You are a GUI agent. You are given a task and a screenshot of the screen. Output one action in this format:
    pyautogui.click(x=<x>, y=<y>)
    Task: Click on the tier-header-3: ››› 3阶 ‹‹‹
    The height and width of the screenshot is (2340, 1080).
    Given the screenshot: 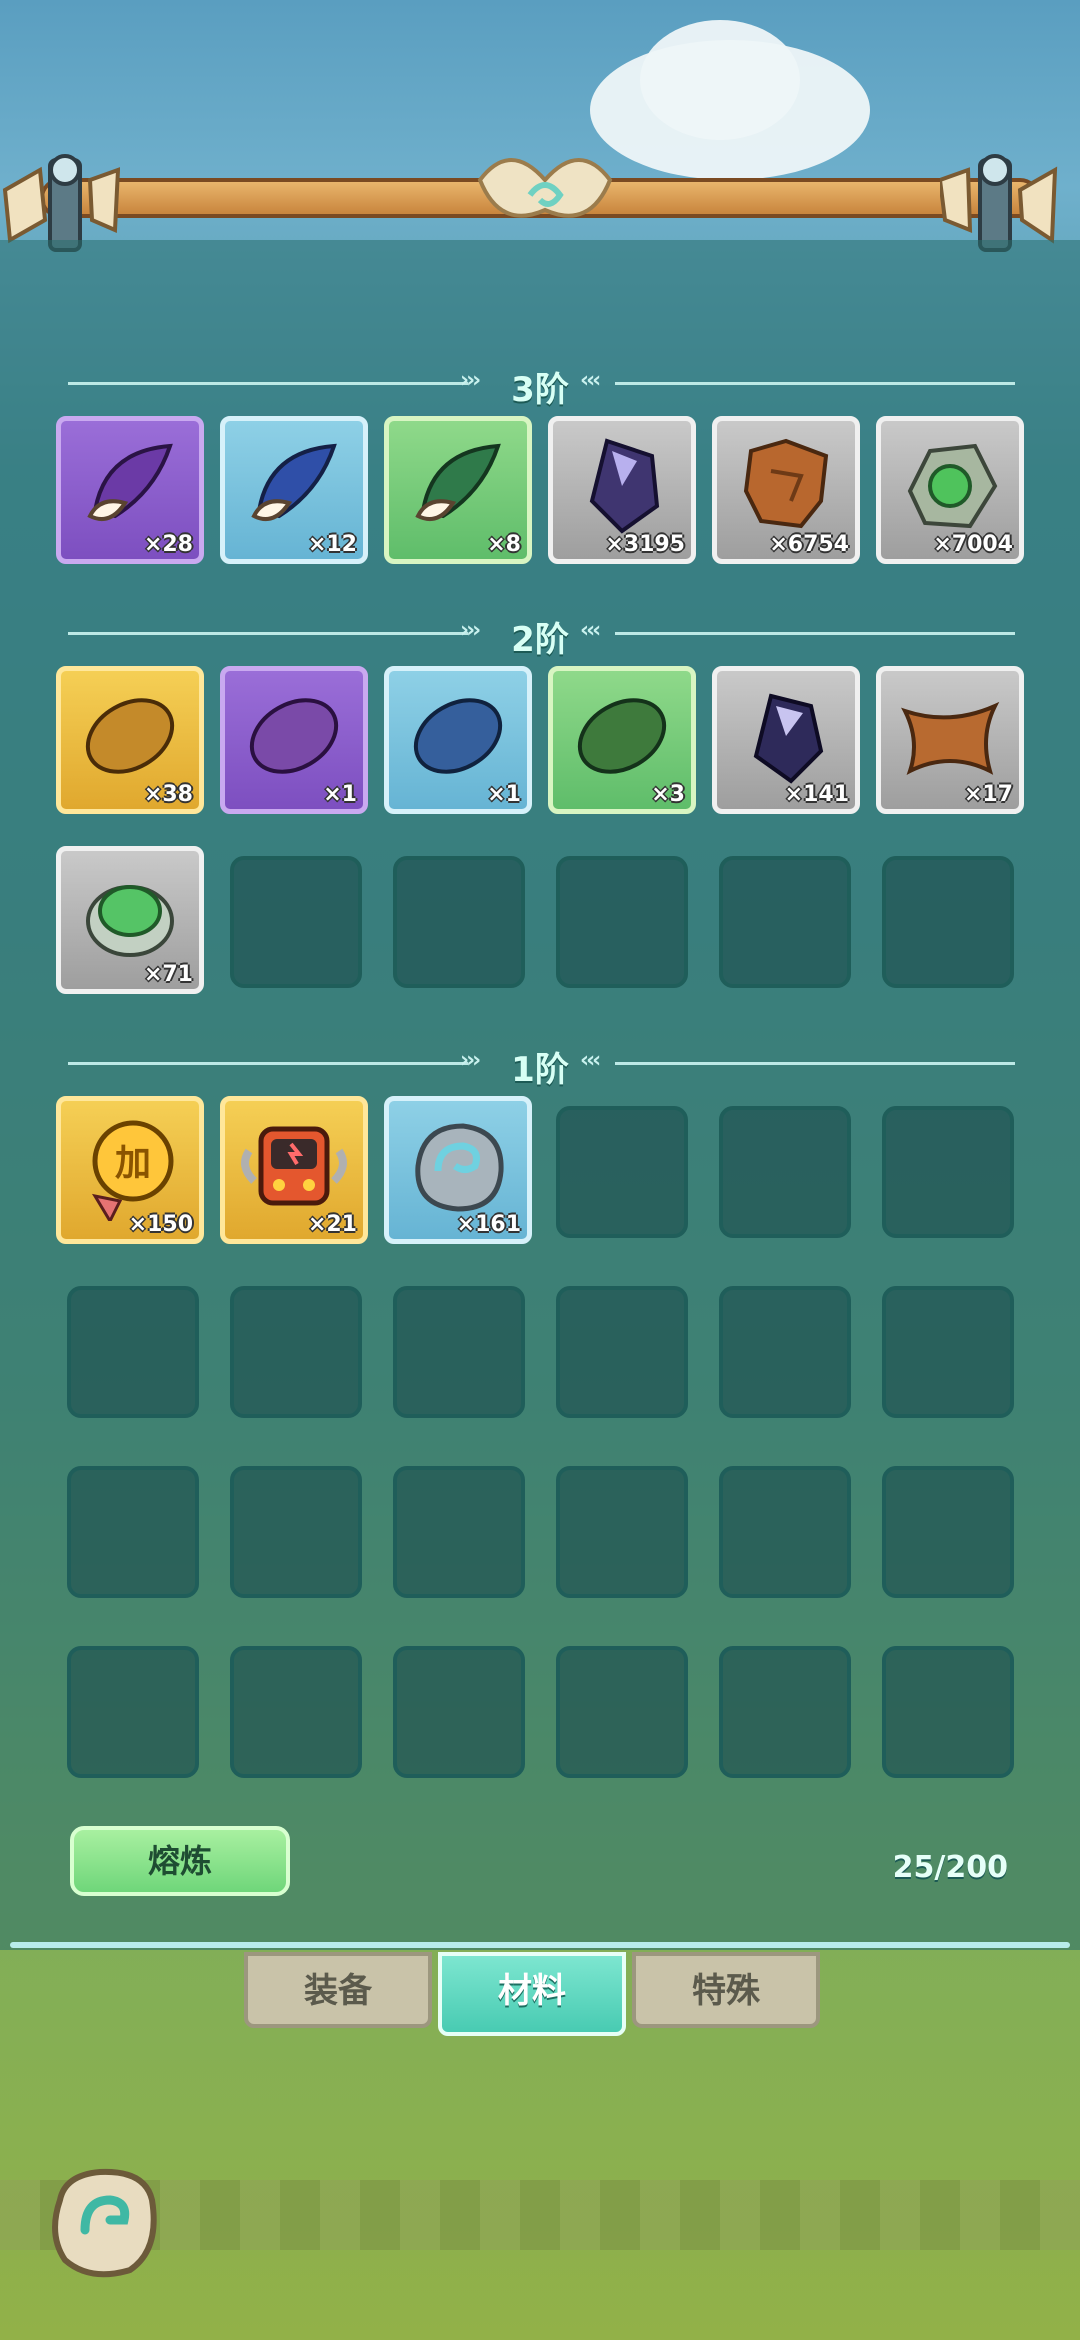 What is the action you would take?
    pyautogui.click(x=540, y=386)
    